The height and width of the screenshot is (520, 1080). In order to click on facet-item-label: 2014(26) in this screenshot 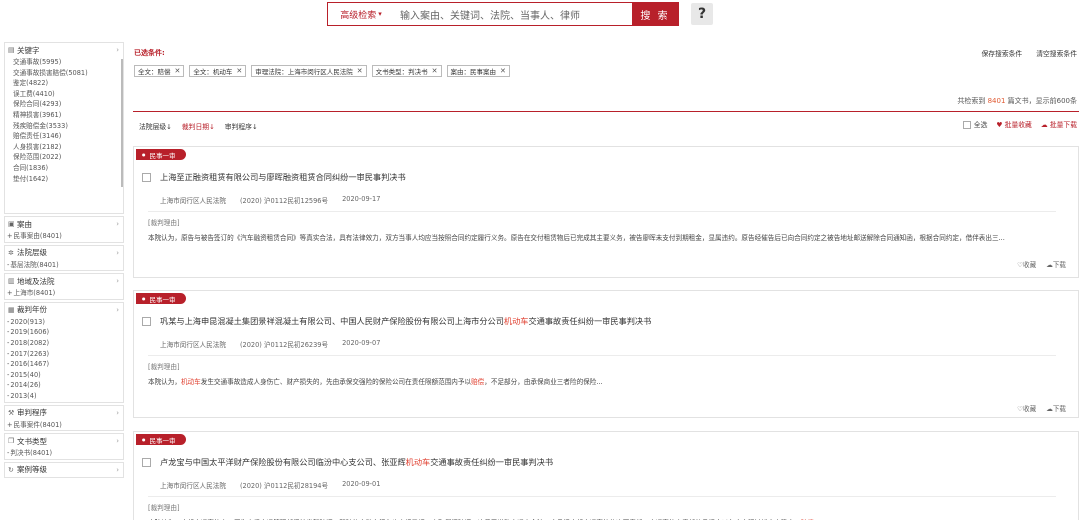, I will do `click(25, 385)`.